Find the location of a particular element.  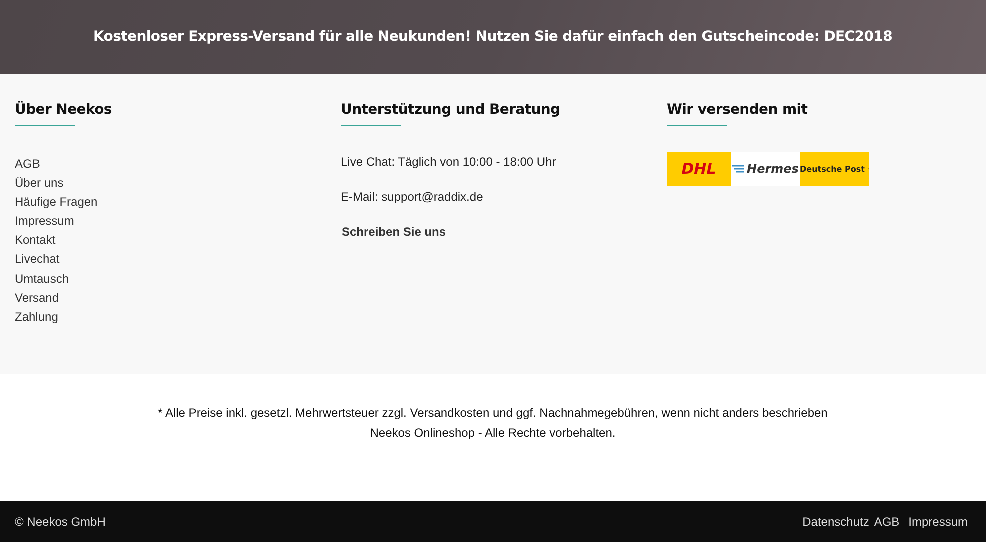

footer-link: Häufige Fragen is located at coordinates (178, 202).